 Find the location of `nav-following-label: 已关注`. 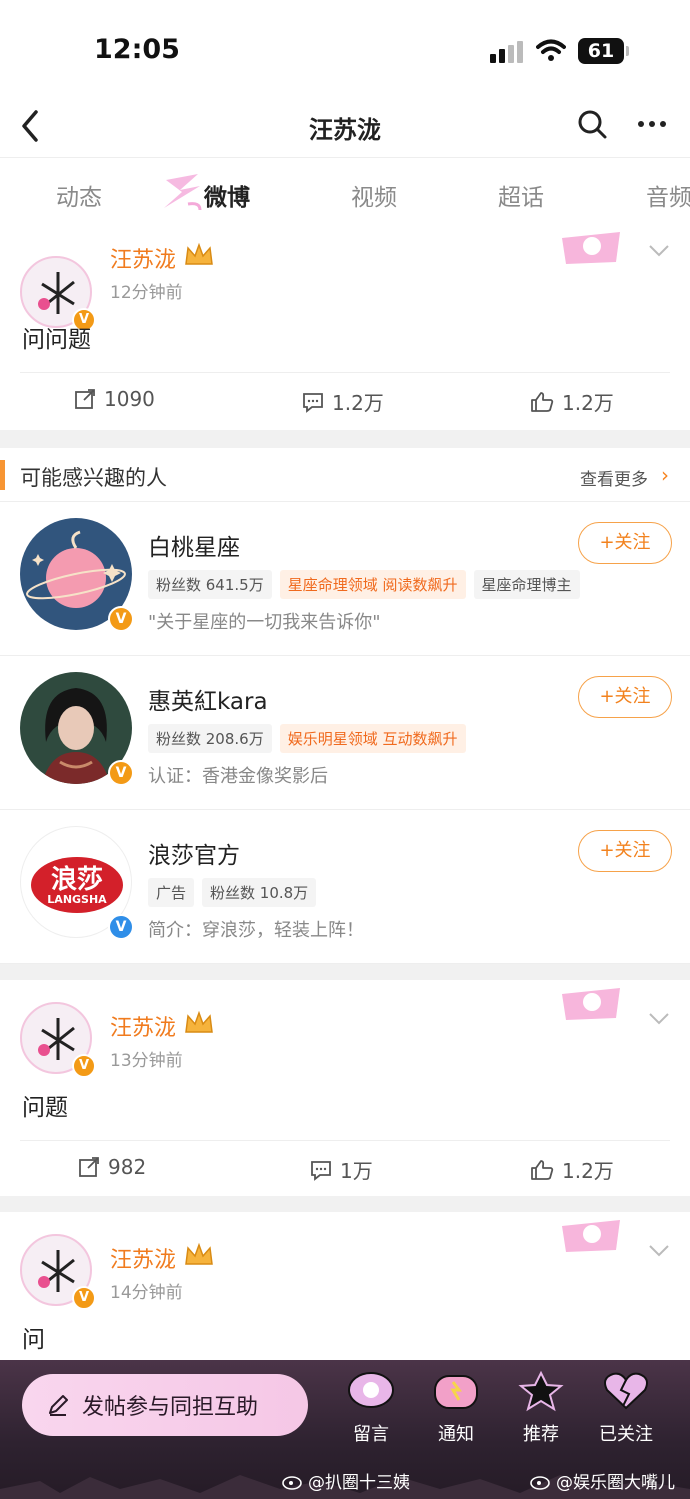

nav-following-label: 已关注 is located at coordinates (626, 1434).